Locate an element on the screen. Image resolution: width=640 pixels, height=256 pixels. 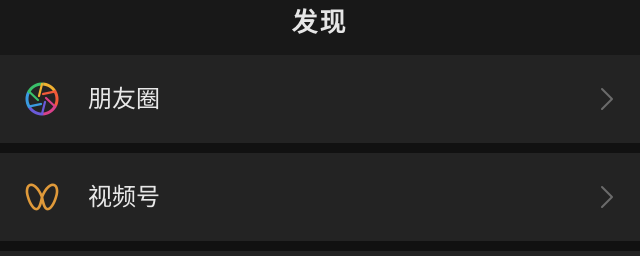
next-list-item-edge is located at coordinates (320, 253).